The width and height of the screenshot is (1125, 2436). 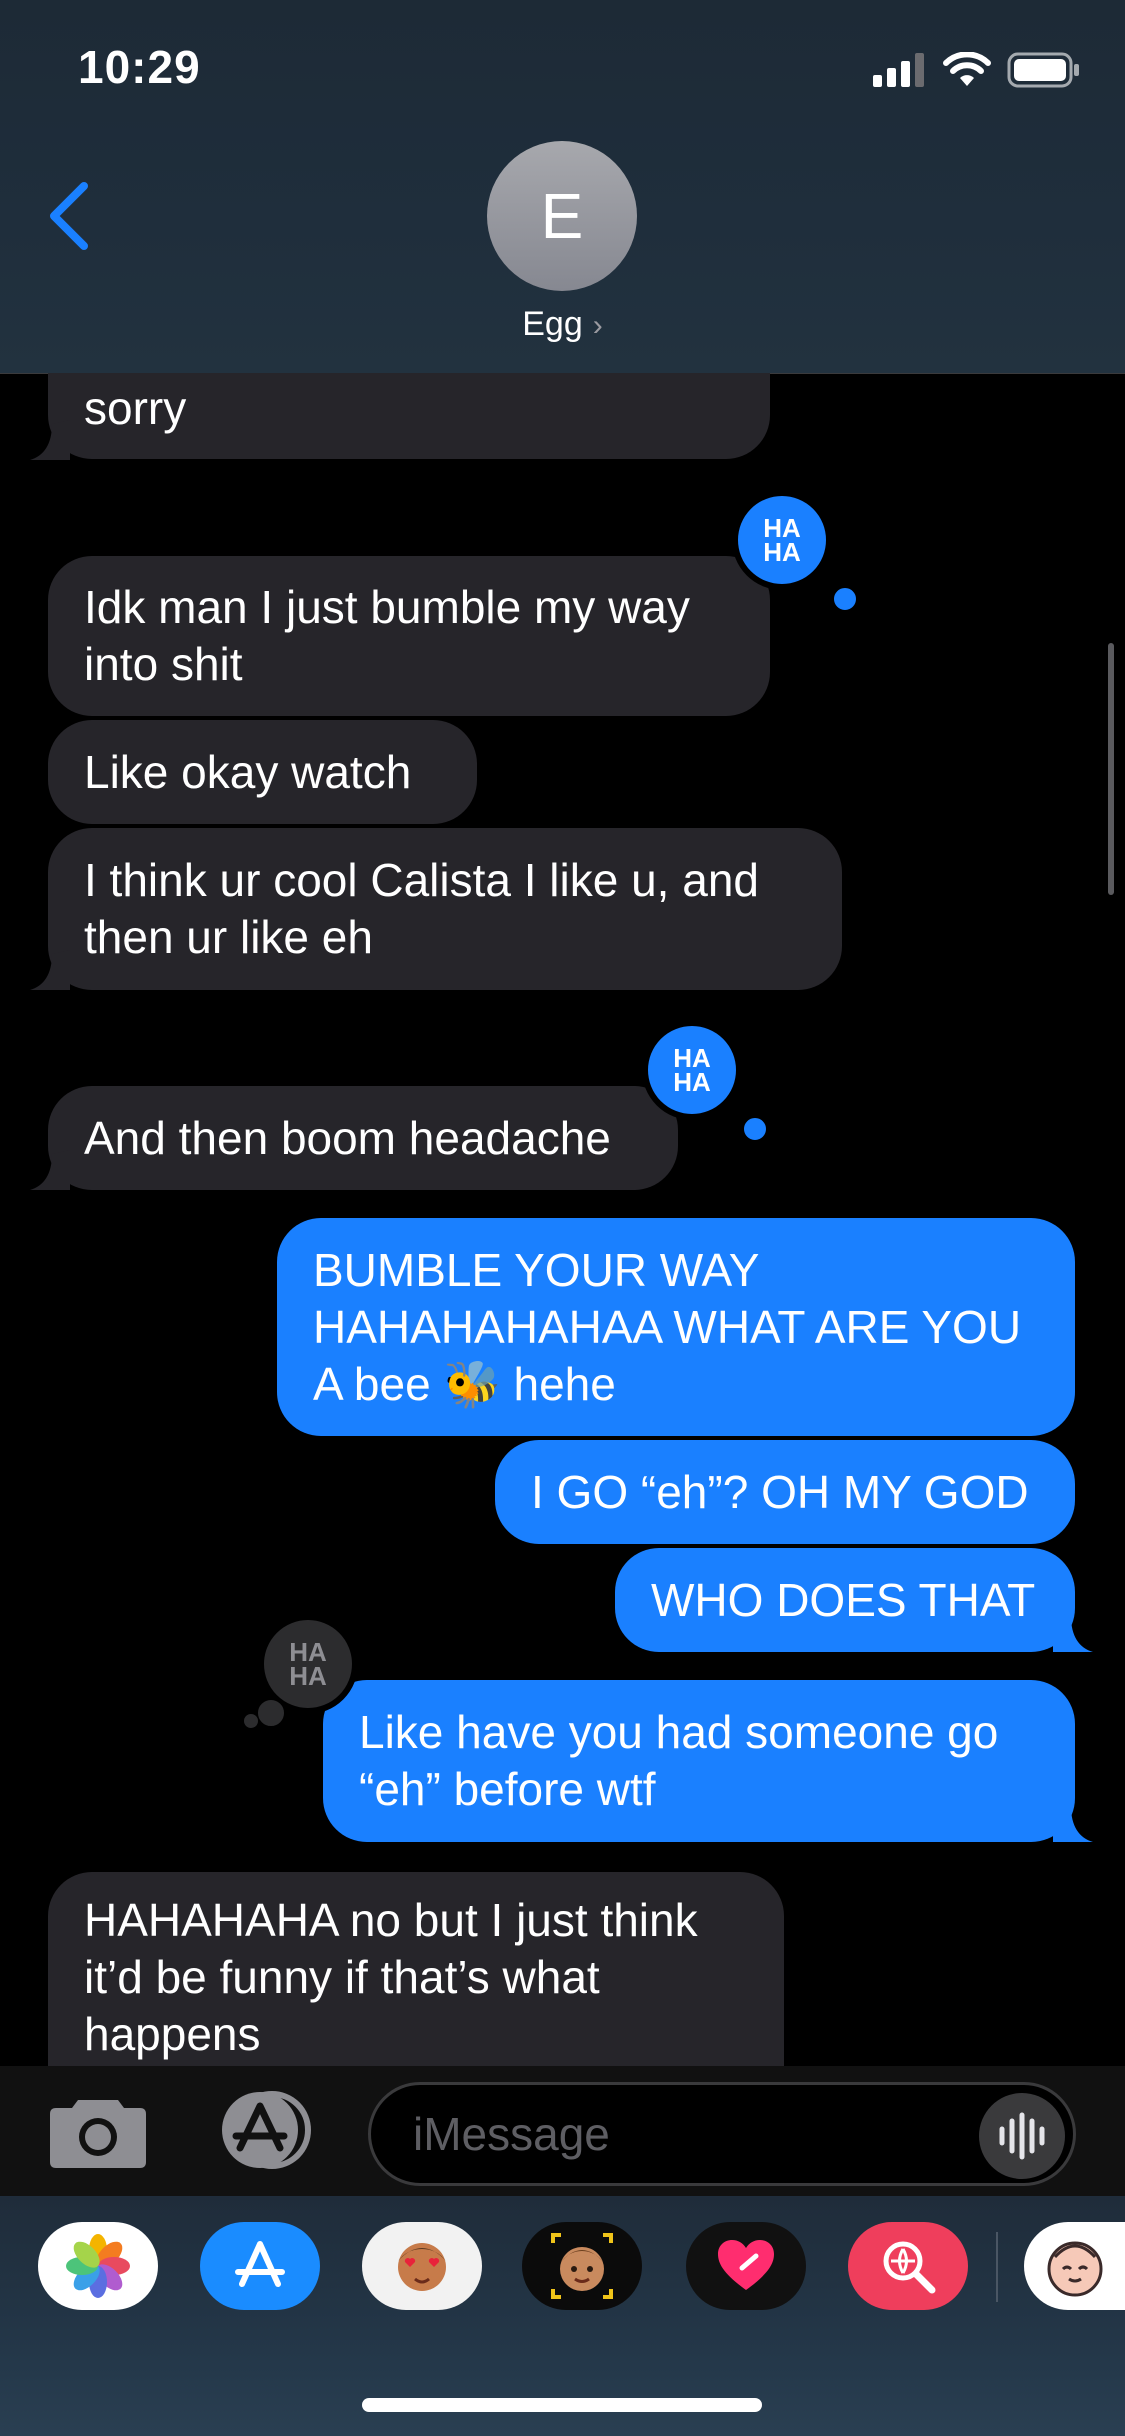 I want to click on scroll-indicator, so click(x=1111, y=769).